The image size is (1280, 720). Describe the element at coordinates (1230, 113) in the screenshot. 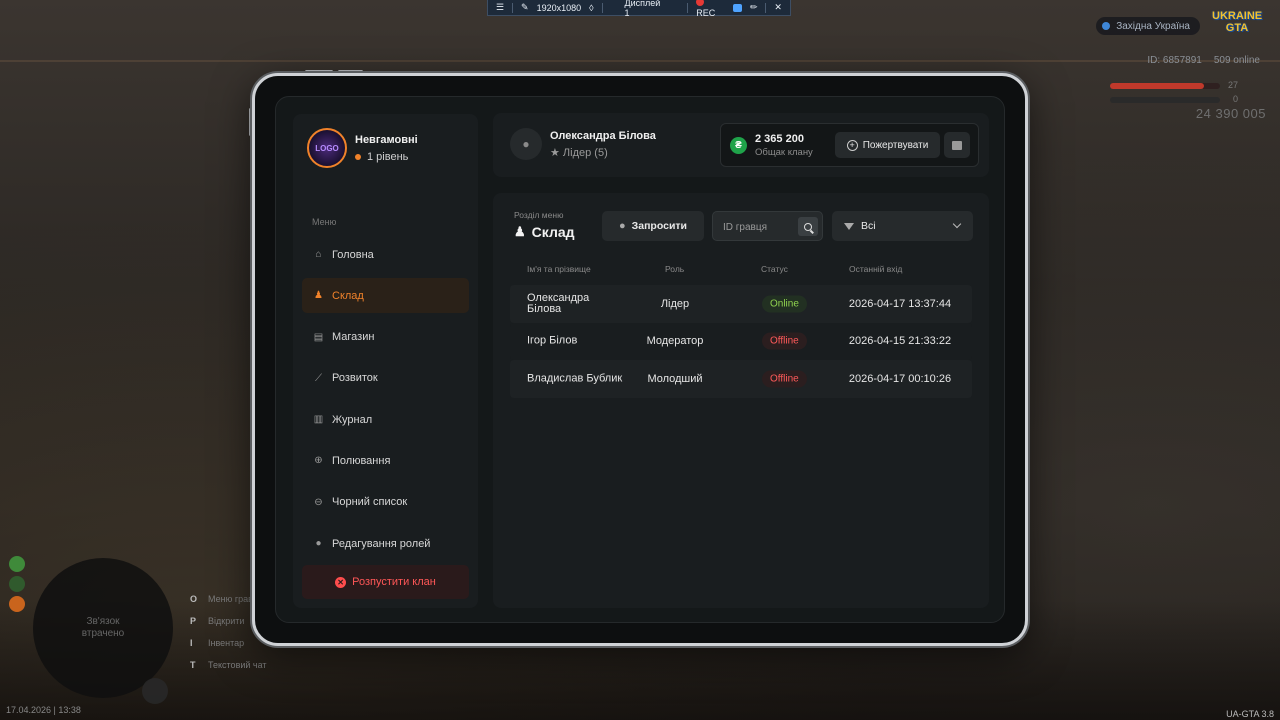

I see `money-display: 24 390 005` at that location.